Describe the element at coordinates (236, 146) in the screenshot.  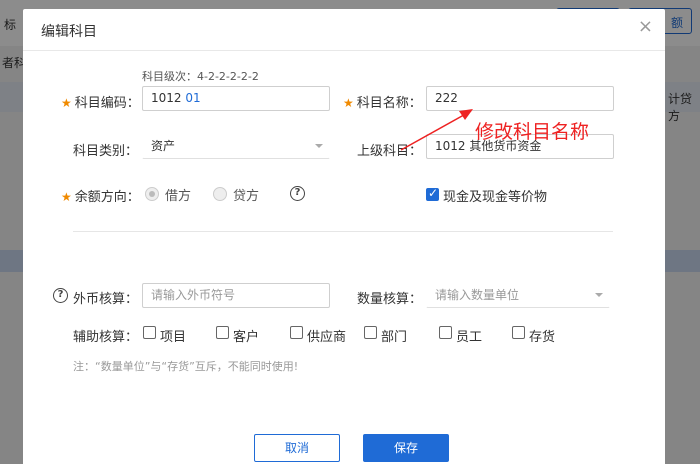
I see `subject-category-select: 资产` at that location.